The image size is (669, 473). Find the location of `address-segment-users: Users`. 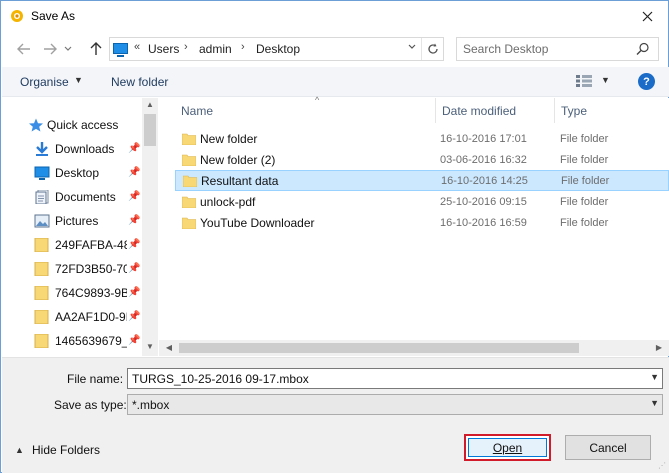

address-segment-users: Users is located at coordinates (163, 49).